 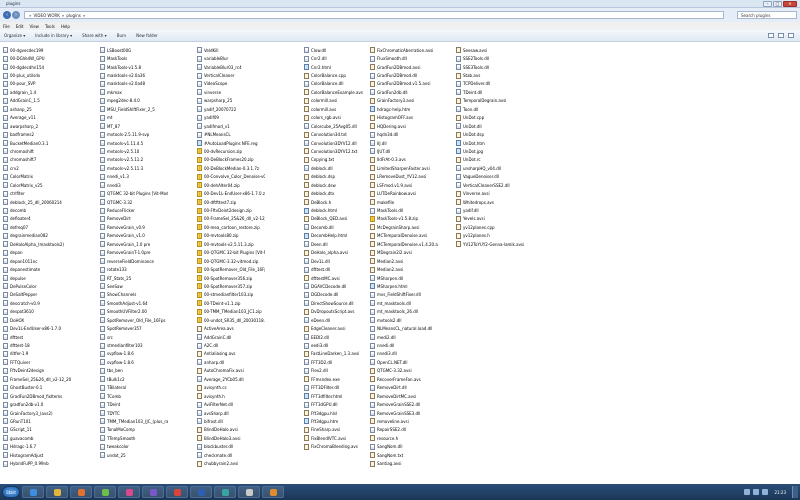 I want to click on file-item: depanestimate, so click(x=37, y=269).